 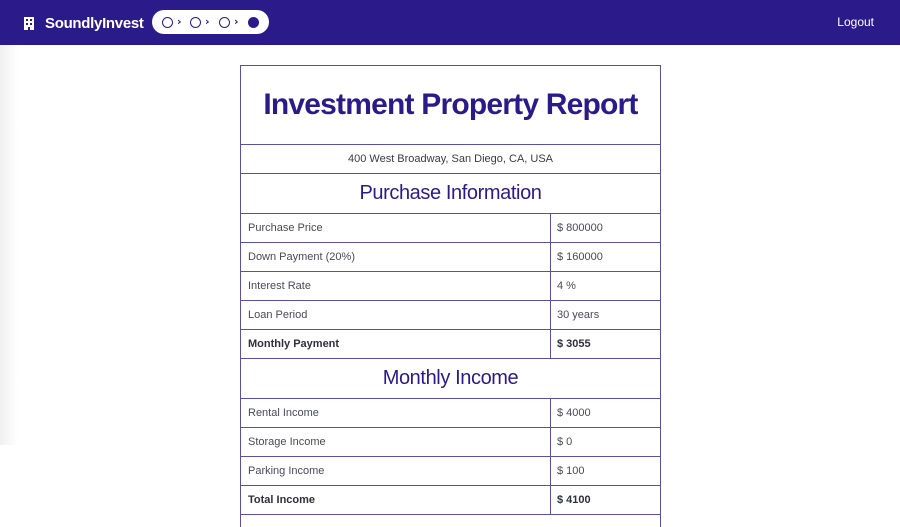 I want to click on row-label: Storage Income, so click(x=396, y=442).